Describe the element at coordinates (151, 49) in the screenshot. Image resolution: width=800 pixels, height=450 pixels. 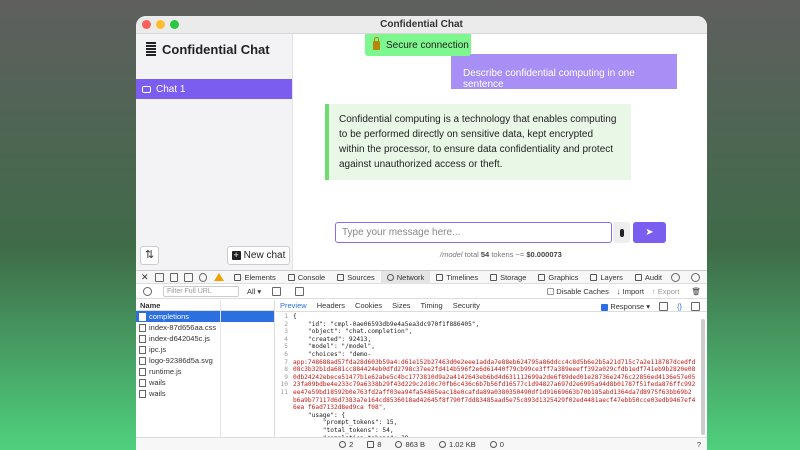
I see `logo-icon` at that location.